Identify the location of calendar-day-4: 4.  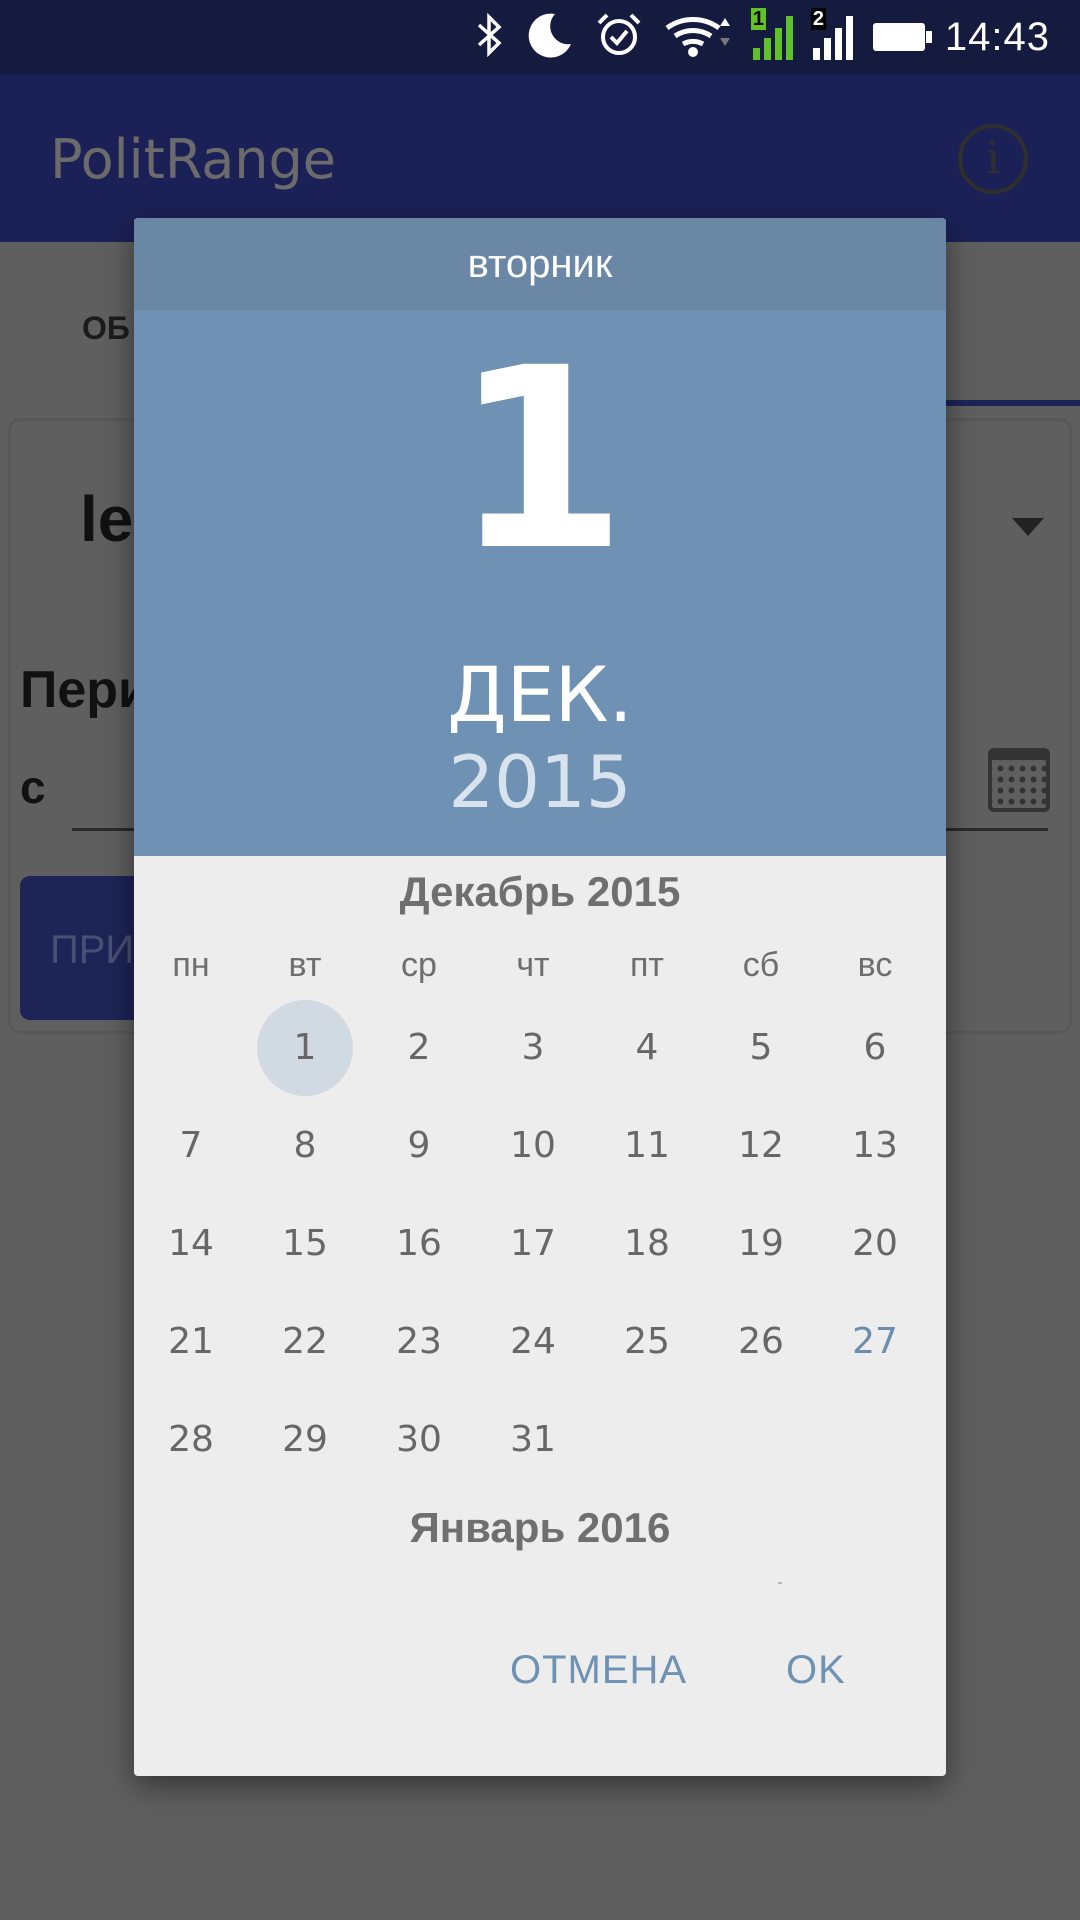
(647, 1048).